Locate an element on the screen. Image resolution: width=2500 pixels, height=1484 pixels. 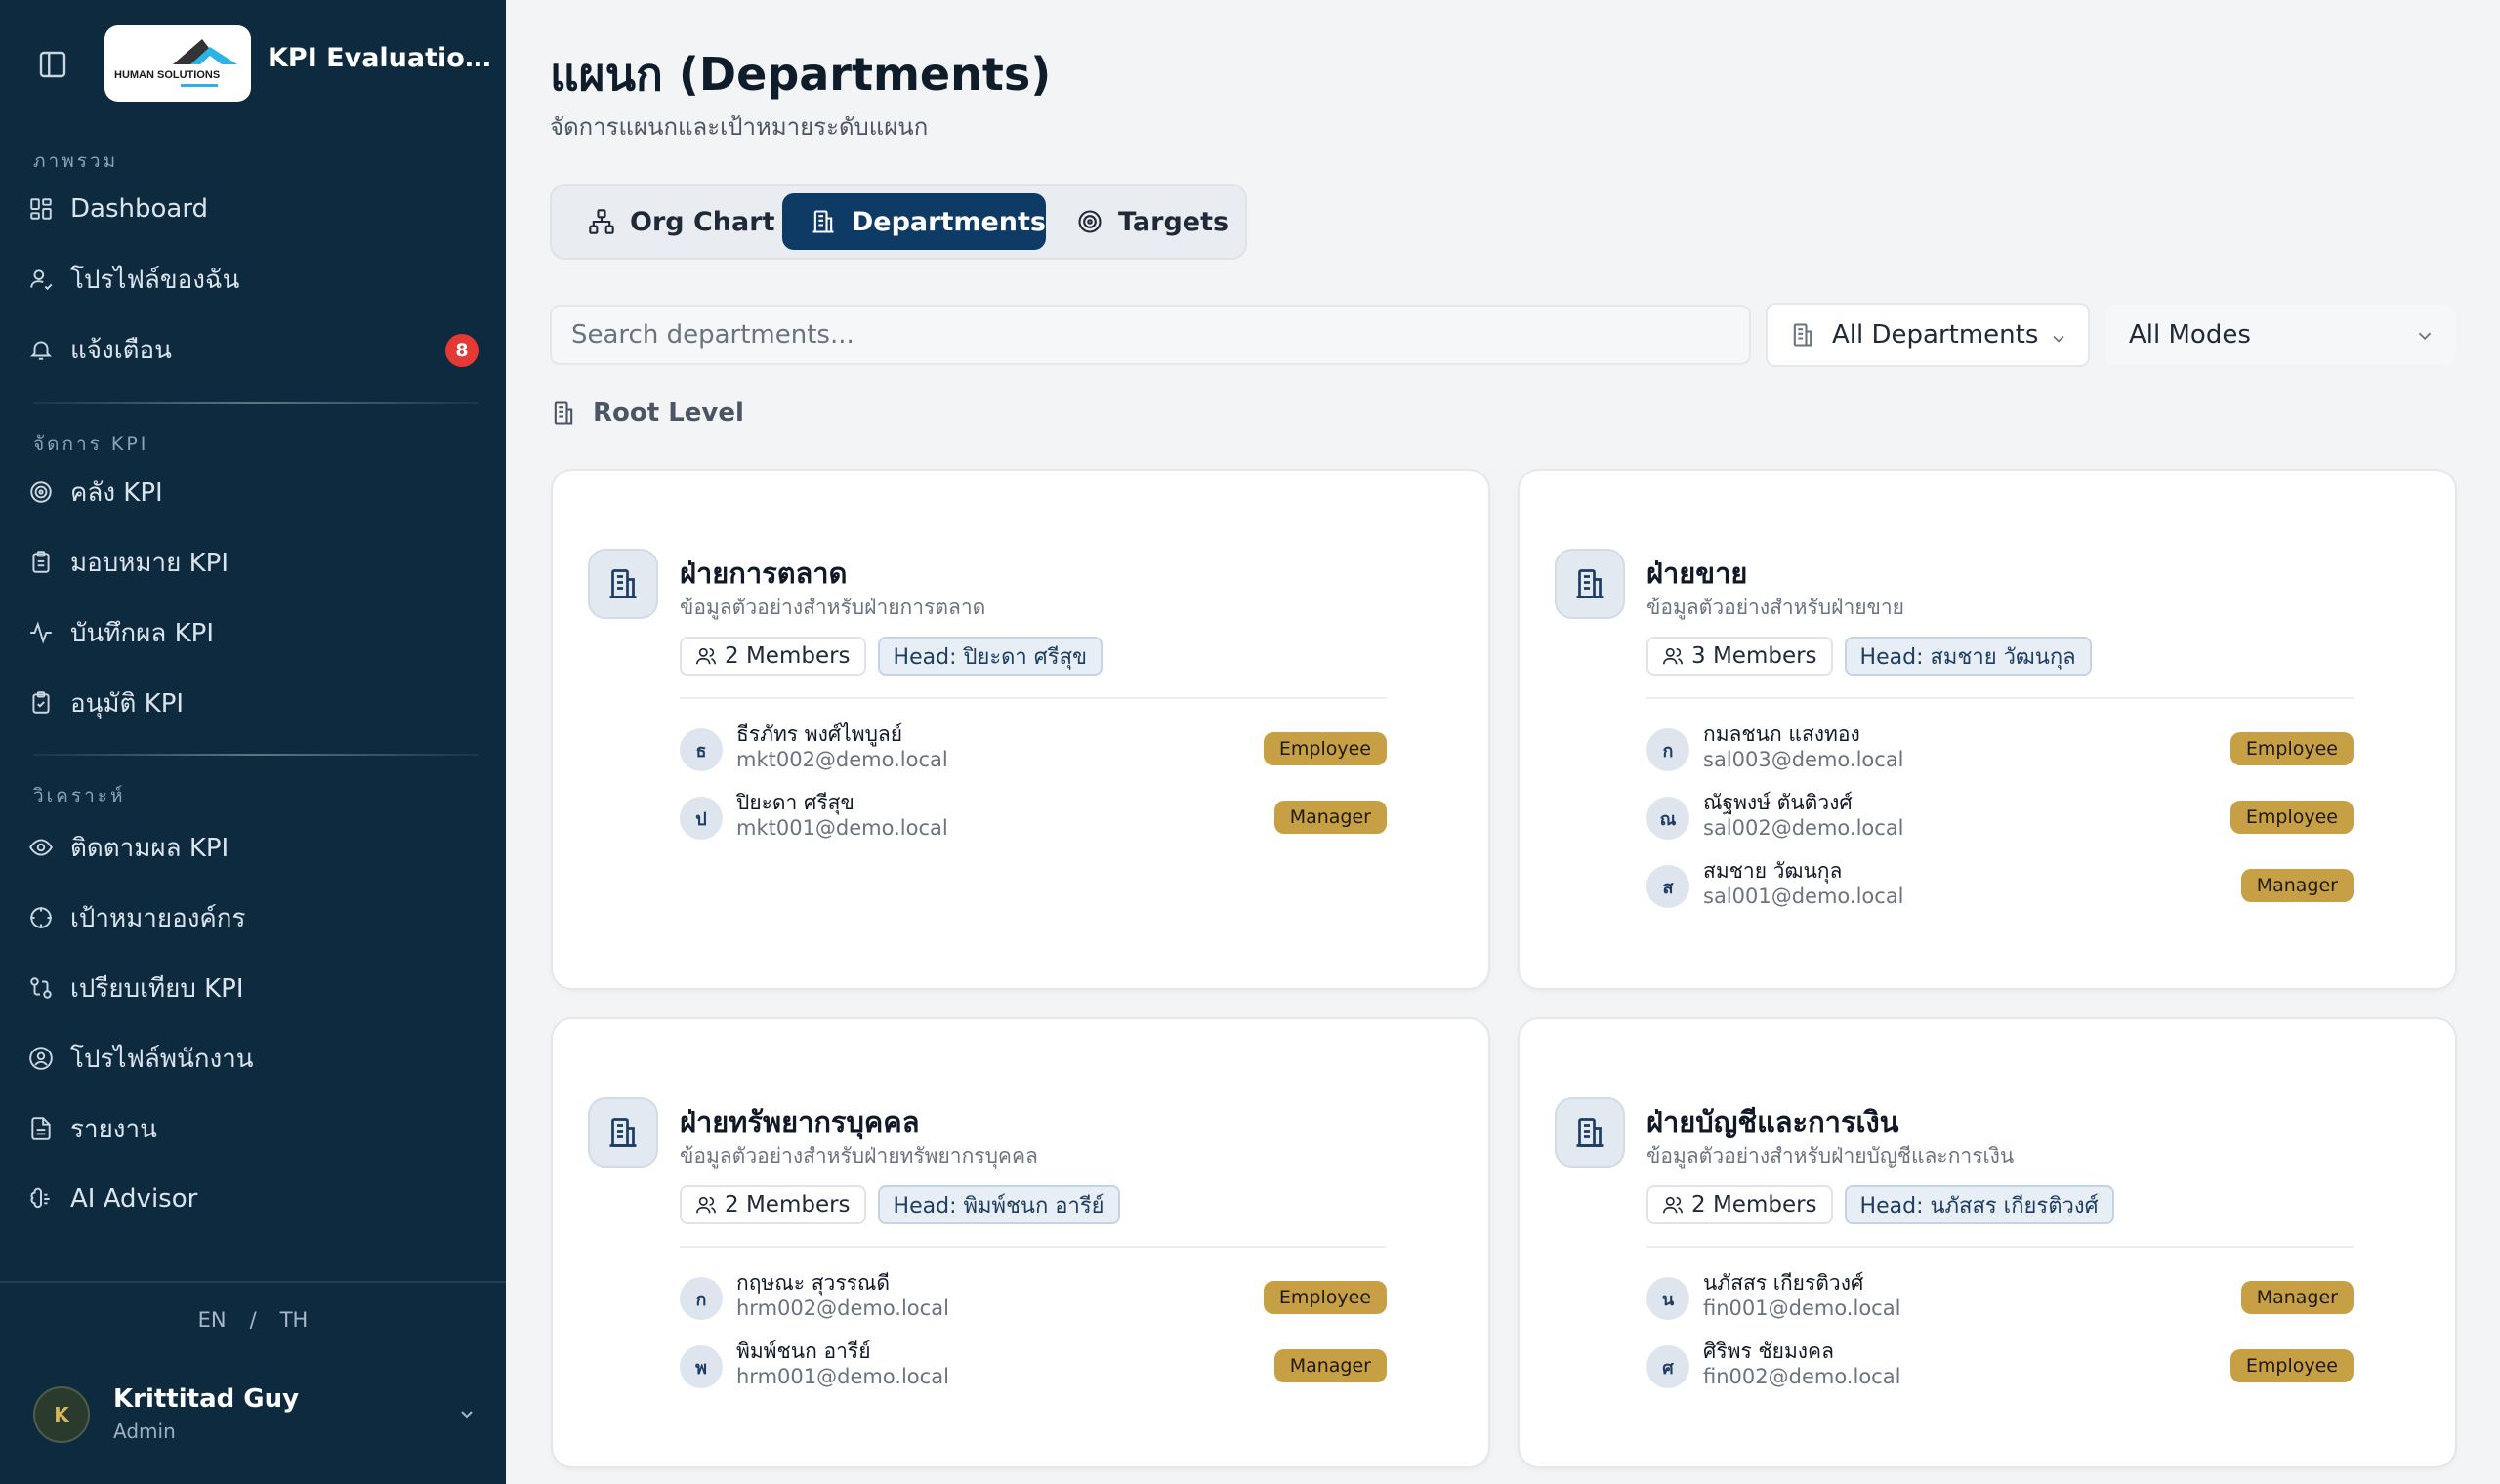
member-name: นภัสสร เกียรติวงศ์ is located at coordinates (1783, 1283).